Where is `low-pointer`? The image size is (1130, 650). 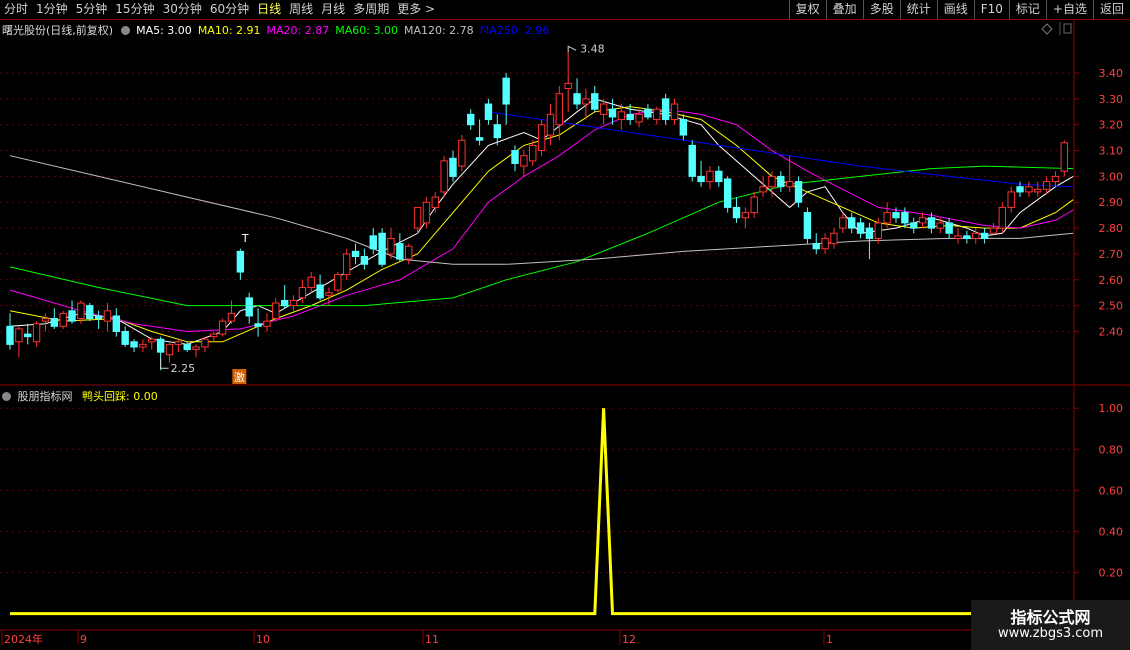
low-pointer is located at coordinates (164, 363).